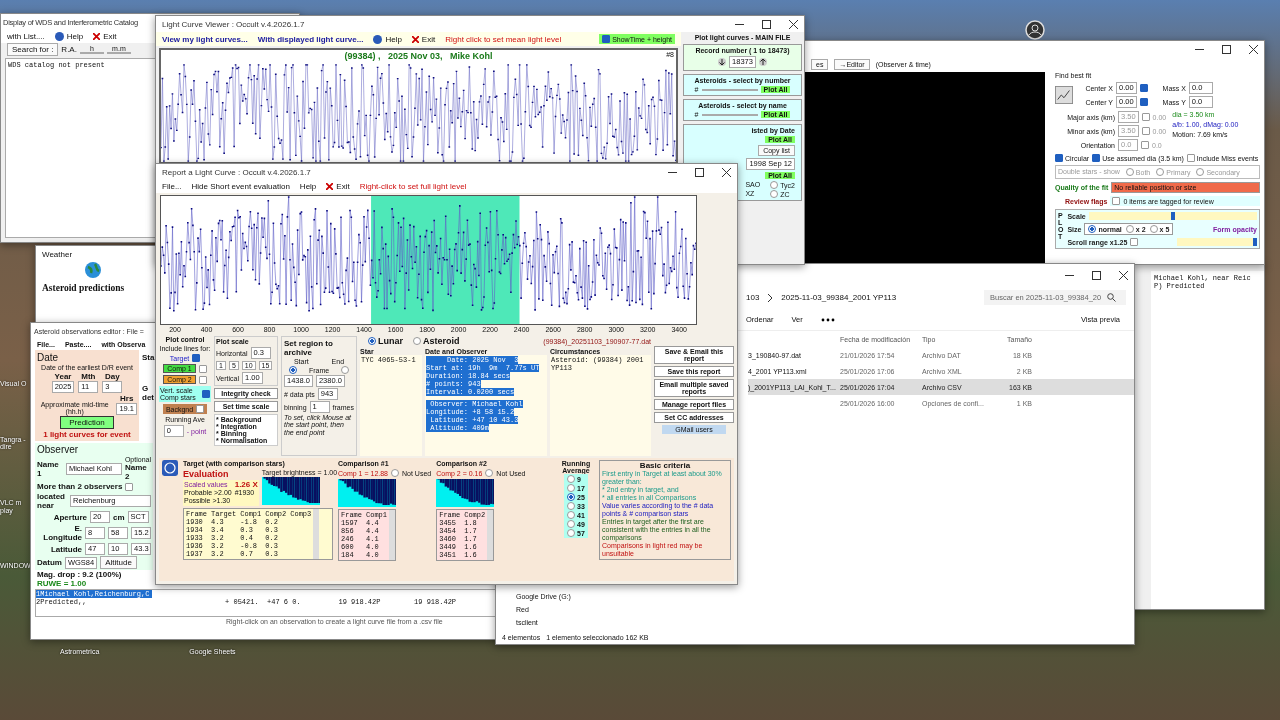 The image size is (1280, 720). Describe the element at coordinates (118, 562) in the screenshot. I see `altitude-button: Altitude` at that location.